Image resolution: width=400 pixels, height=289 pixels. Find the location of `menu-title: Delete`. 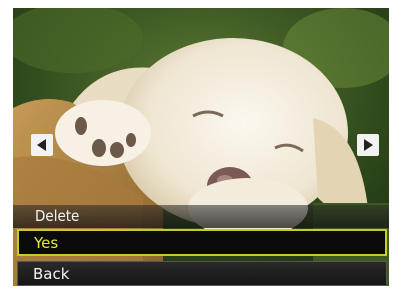

menu-title: Delete is located at coordinates (201, 216).